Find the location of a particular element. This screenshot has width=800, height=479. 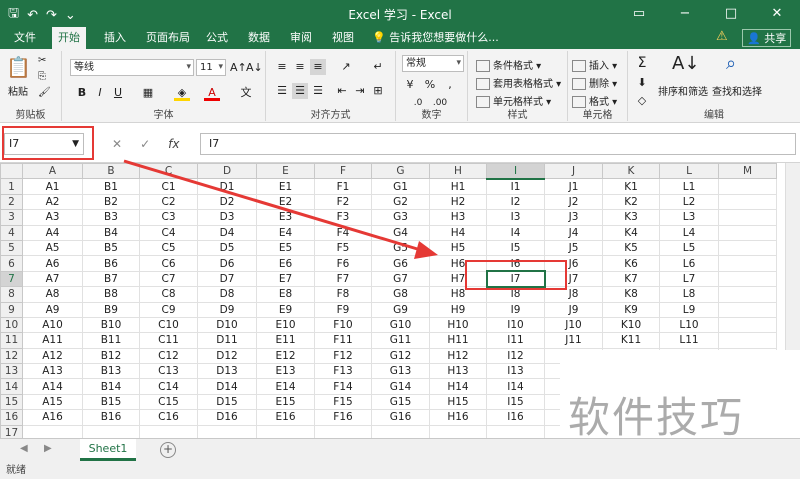

cell: C13 is located at coordinates (168, 371).